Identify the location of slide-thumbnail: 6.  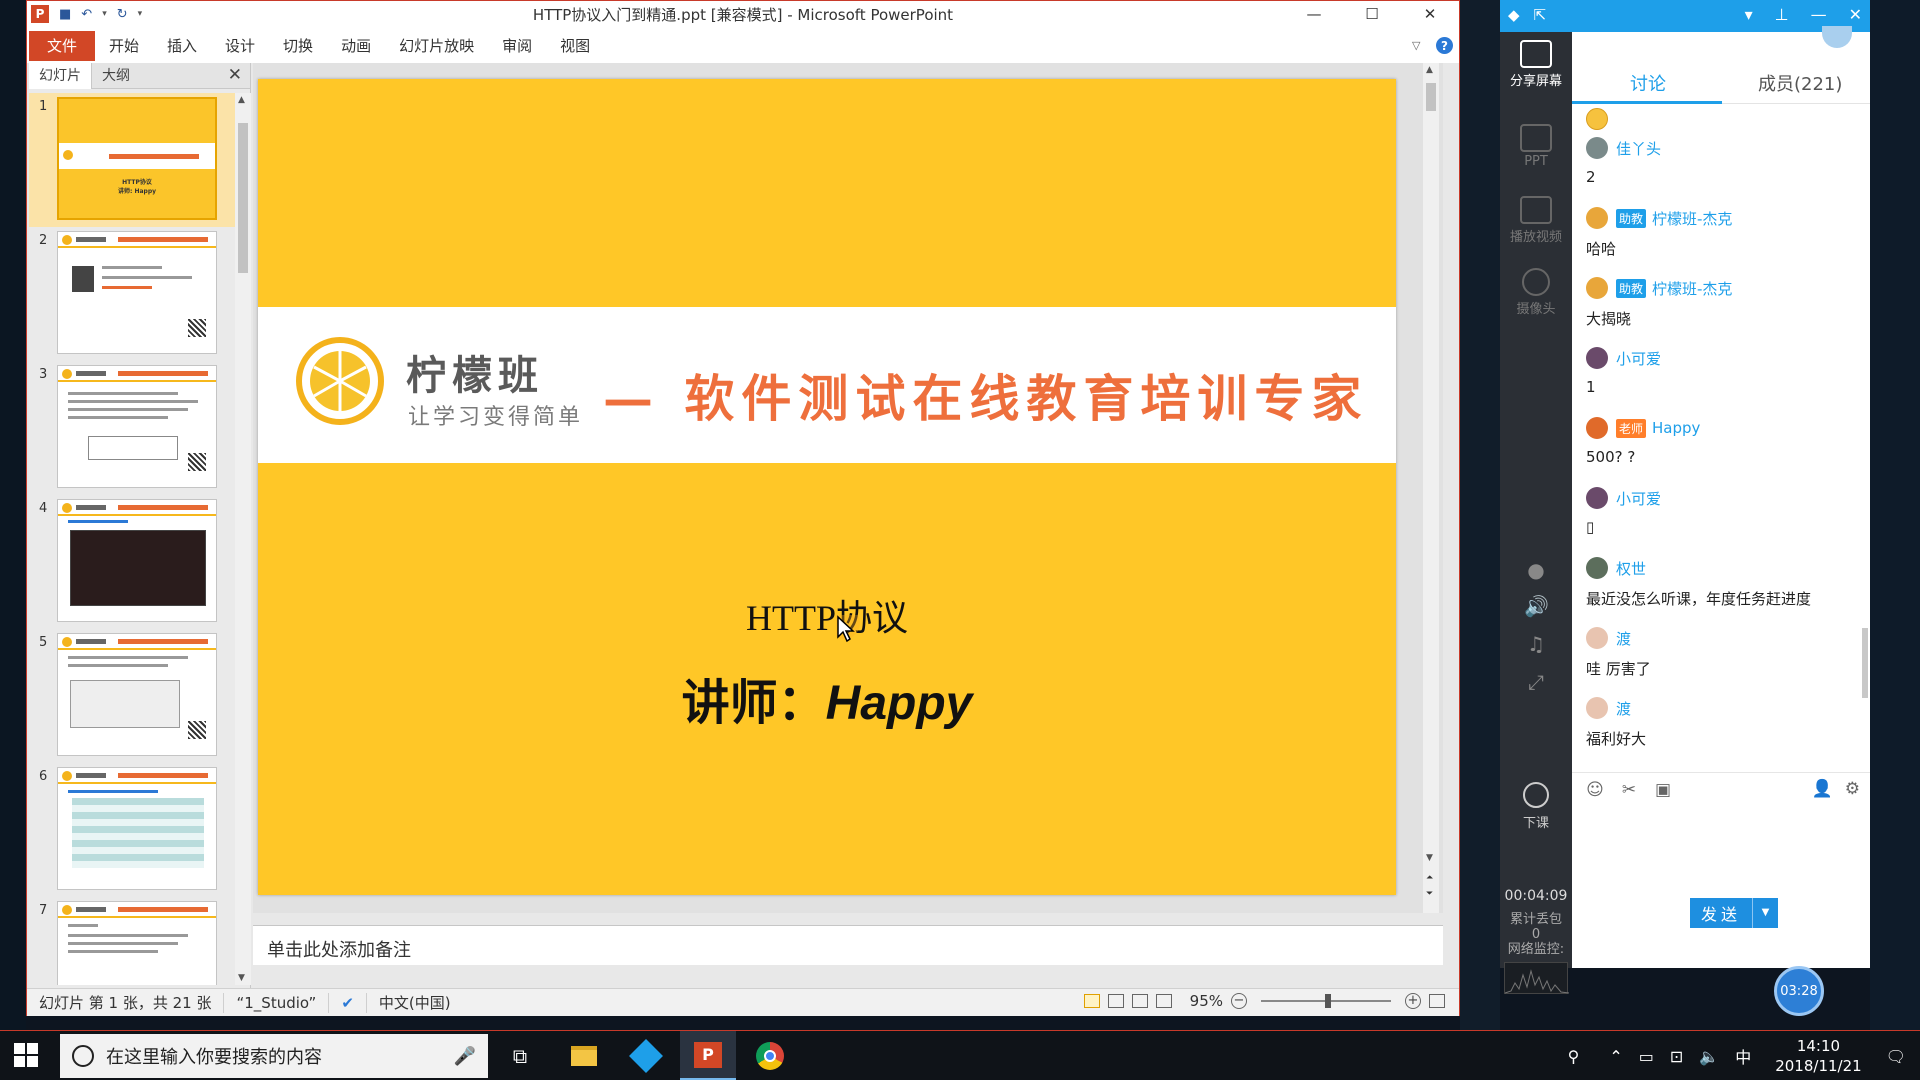
(132, 830).